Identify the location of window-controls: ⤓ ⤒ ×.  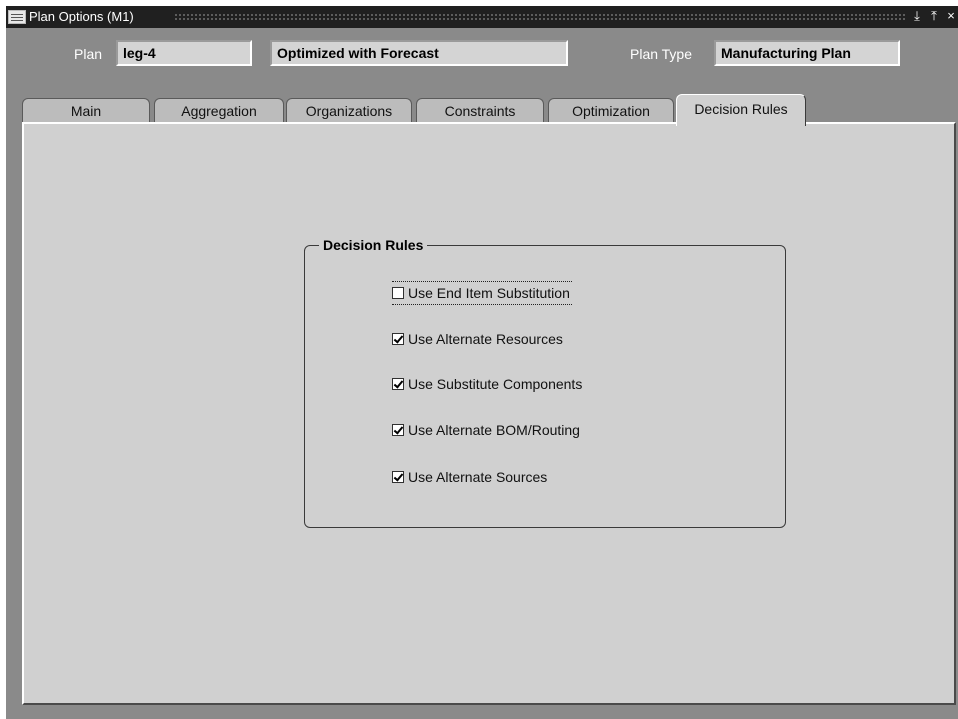
(934, 17).